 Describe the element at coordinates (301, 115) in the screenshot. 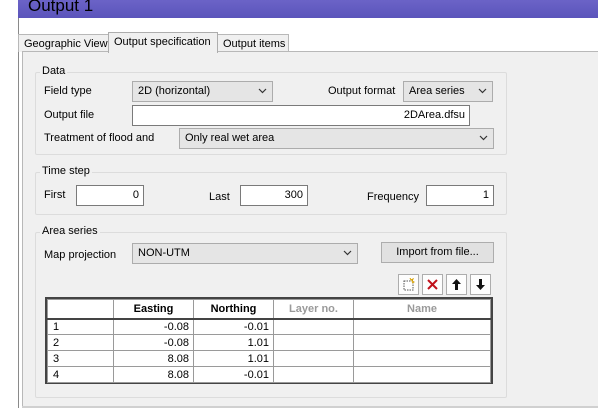

I see `output-file-input: 2DArea.dfsu` at that location.